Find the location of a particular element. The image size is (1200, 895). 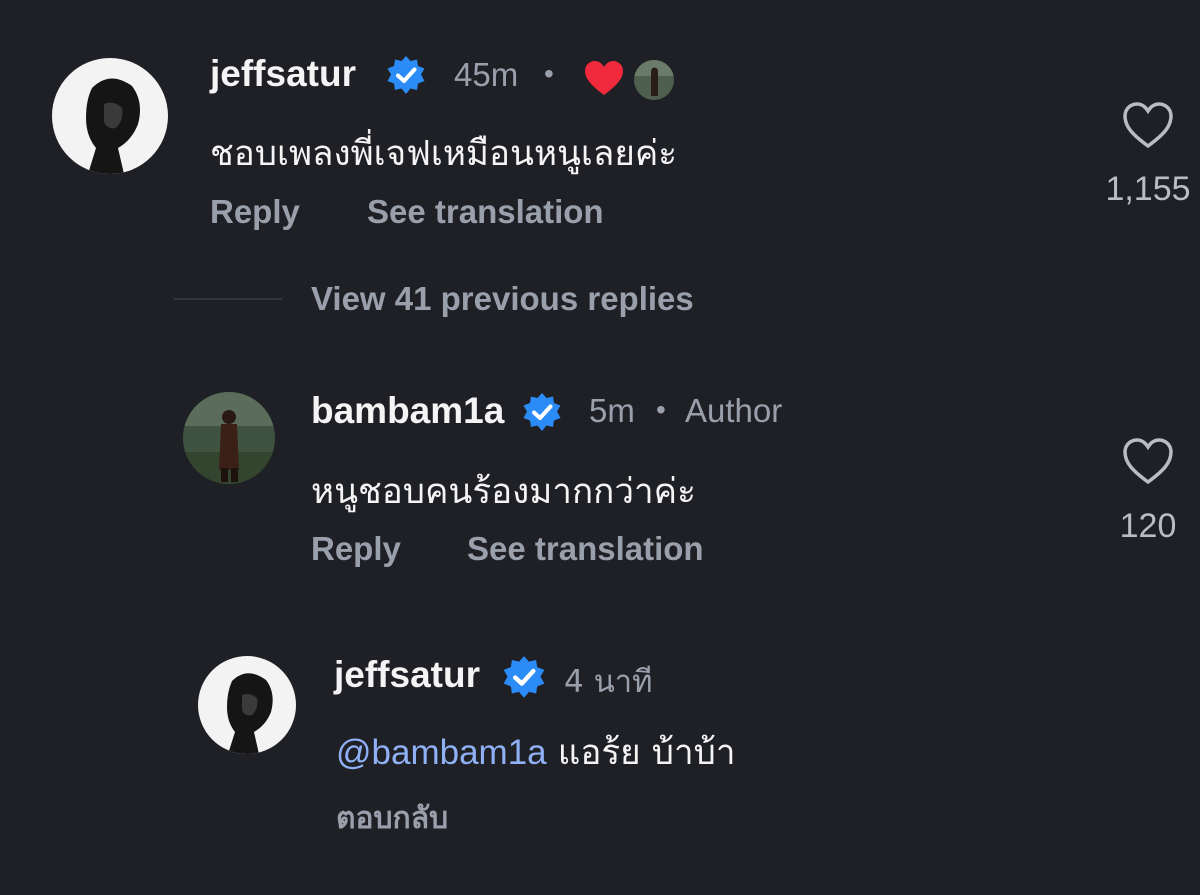

comment-time: 5m is located at coordinates (612, 410).